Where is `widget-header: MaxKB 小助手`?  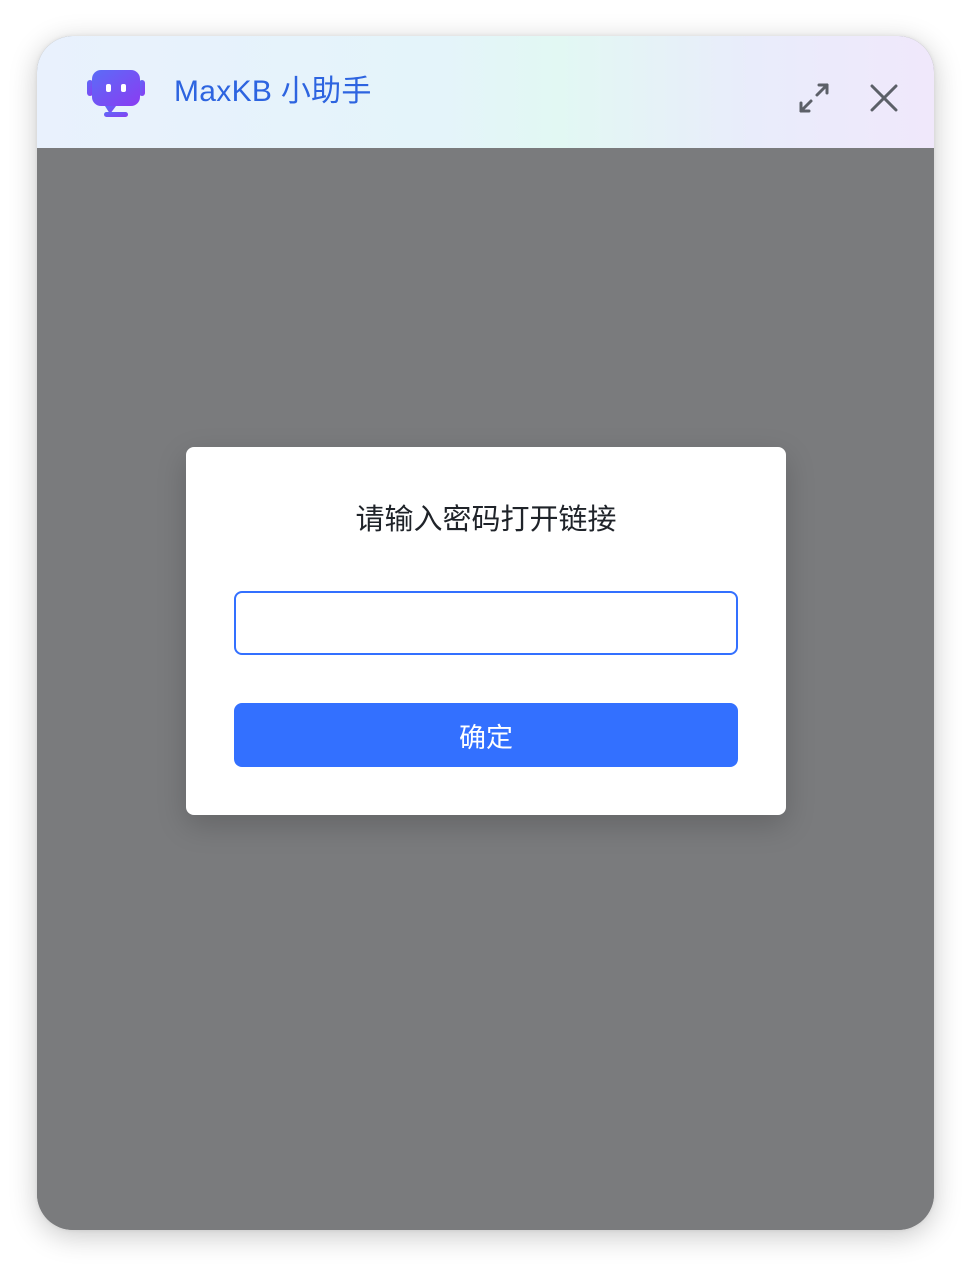
widget-header: MaxKB 小助手 is located at coordinates (485, 92).